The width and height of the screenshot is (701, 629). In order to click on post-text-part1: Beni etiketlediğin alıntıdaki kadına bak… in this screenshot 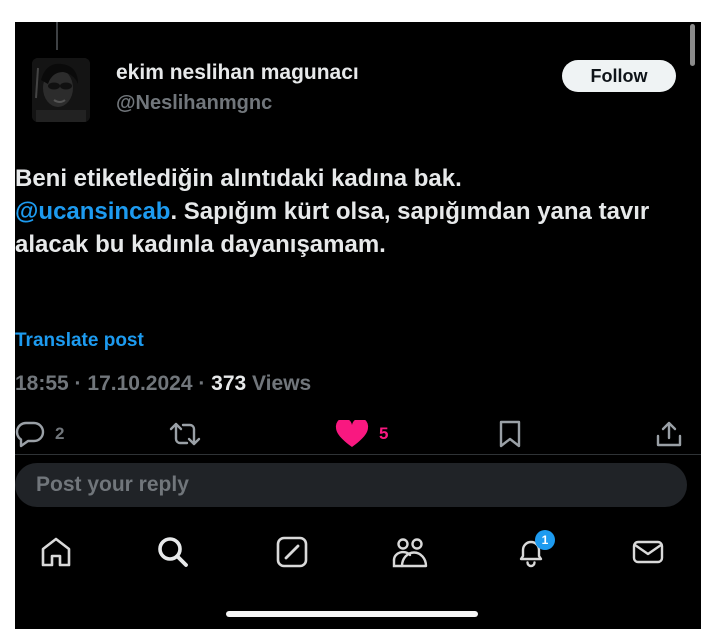, I will do `click(238, 178)`.